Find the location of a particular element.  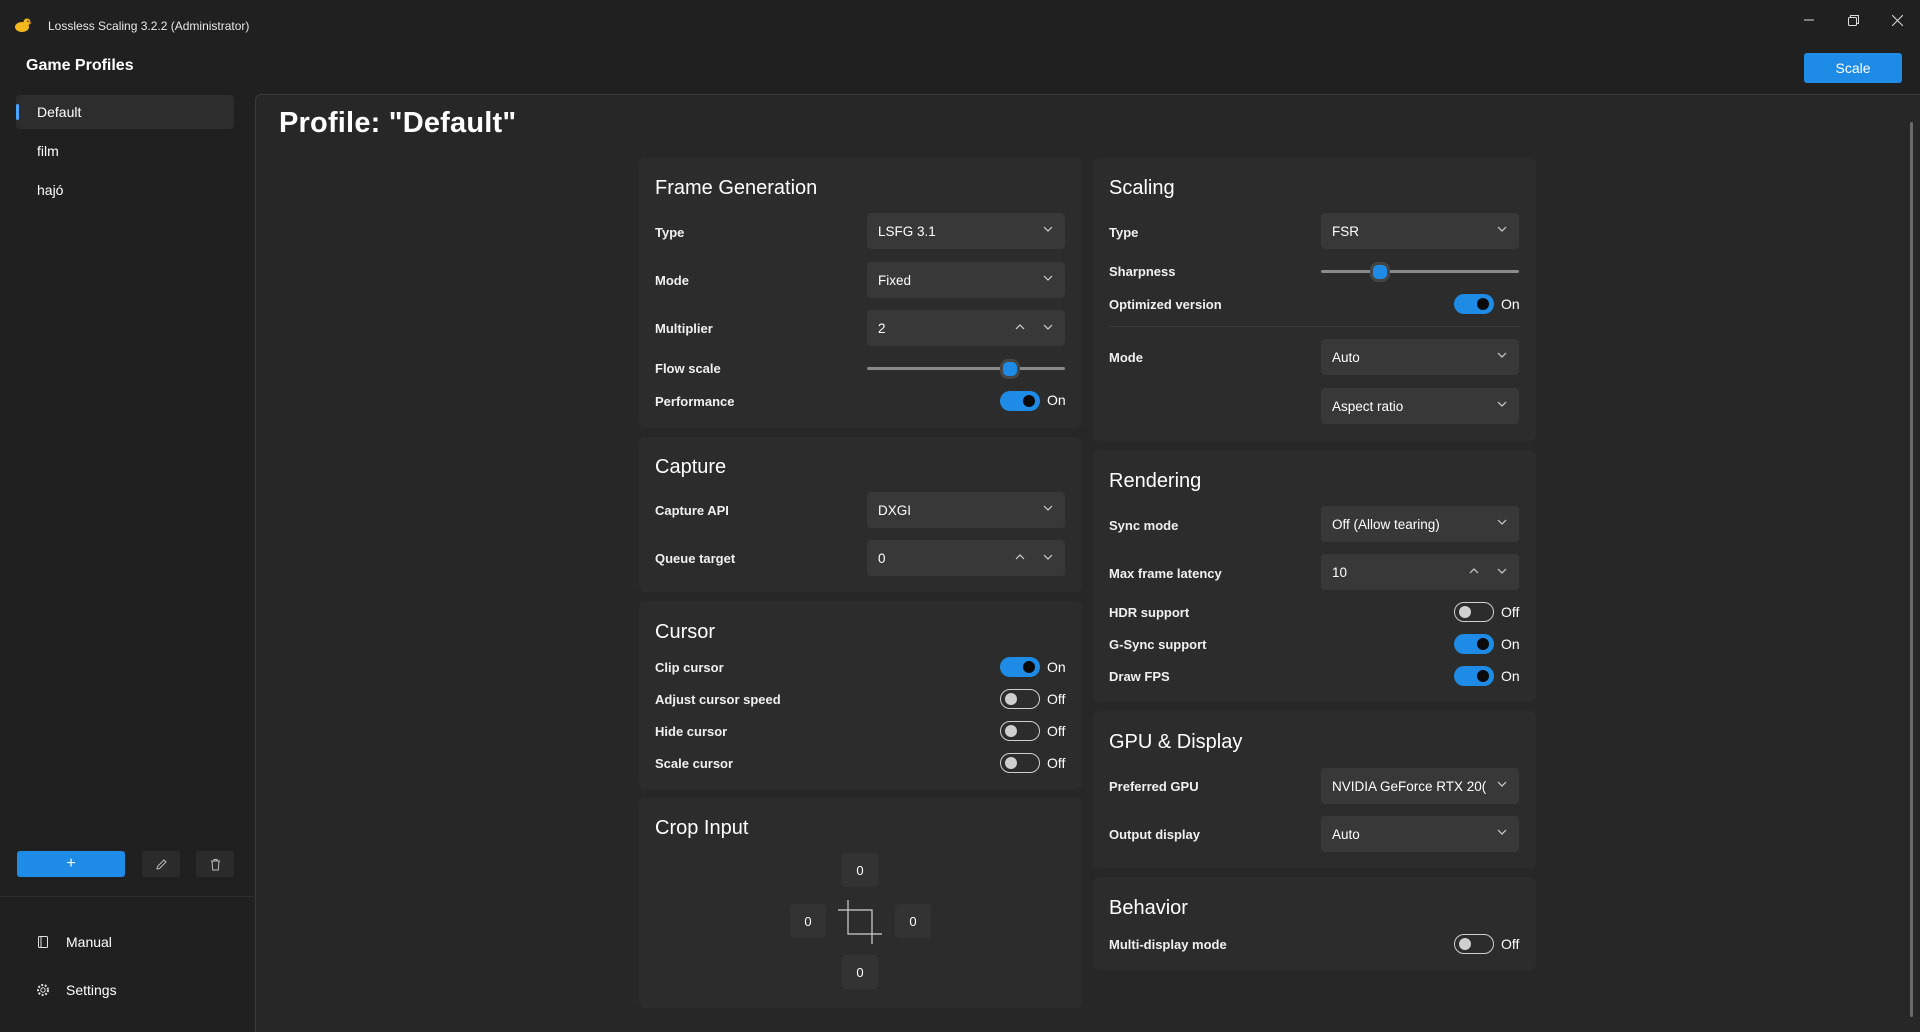

setting-label: Sharpness is located at coordinates (1142, 271).